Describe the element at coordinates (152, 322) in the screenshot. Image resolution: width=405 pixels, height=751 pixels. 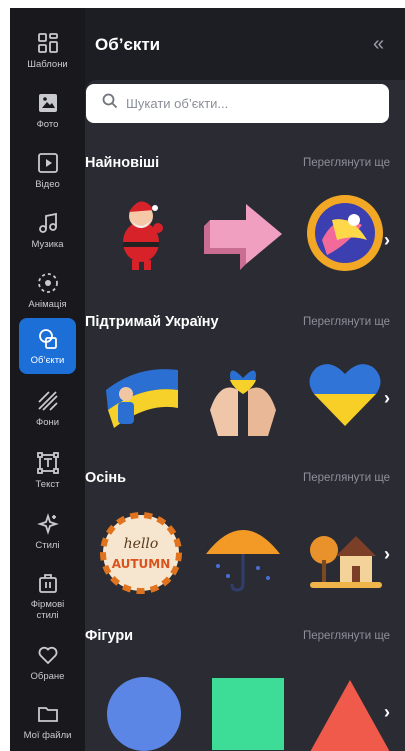
I see `section-title-support-ukraine: Підтримай Україну` at that location.